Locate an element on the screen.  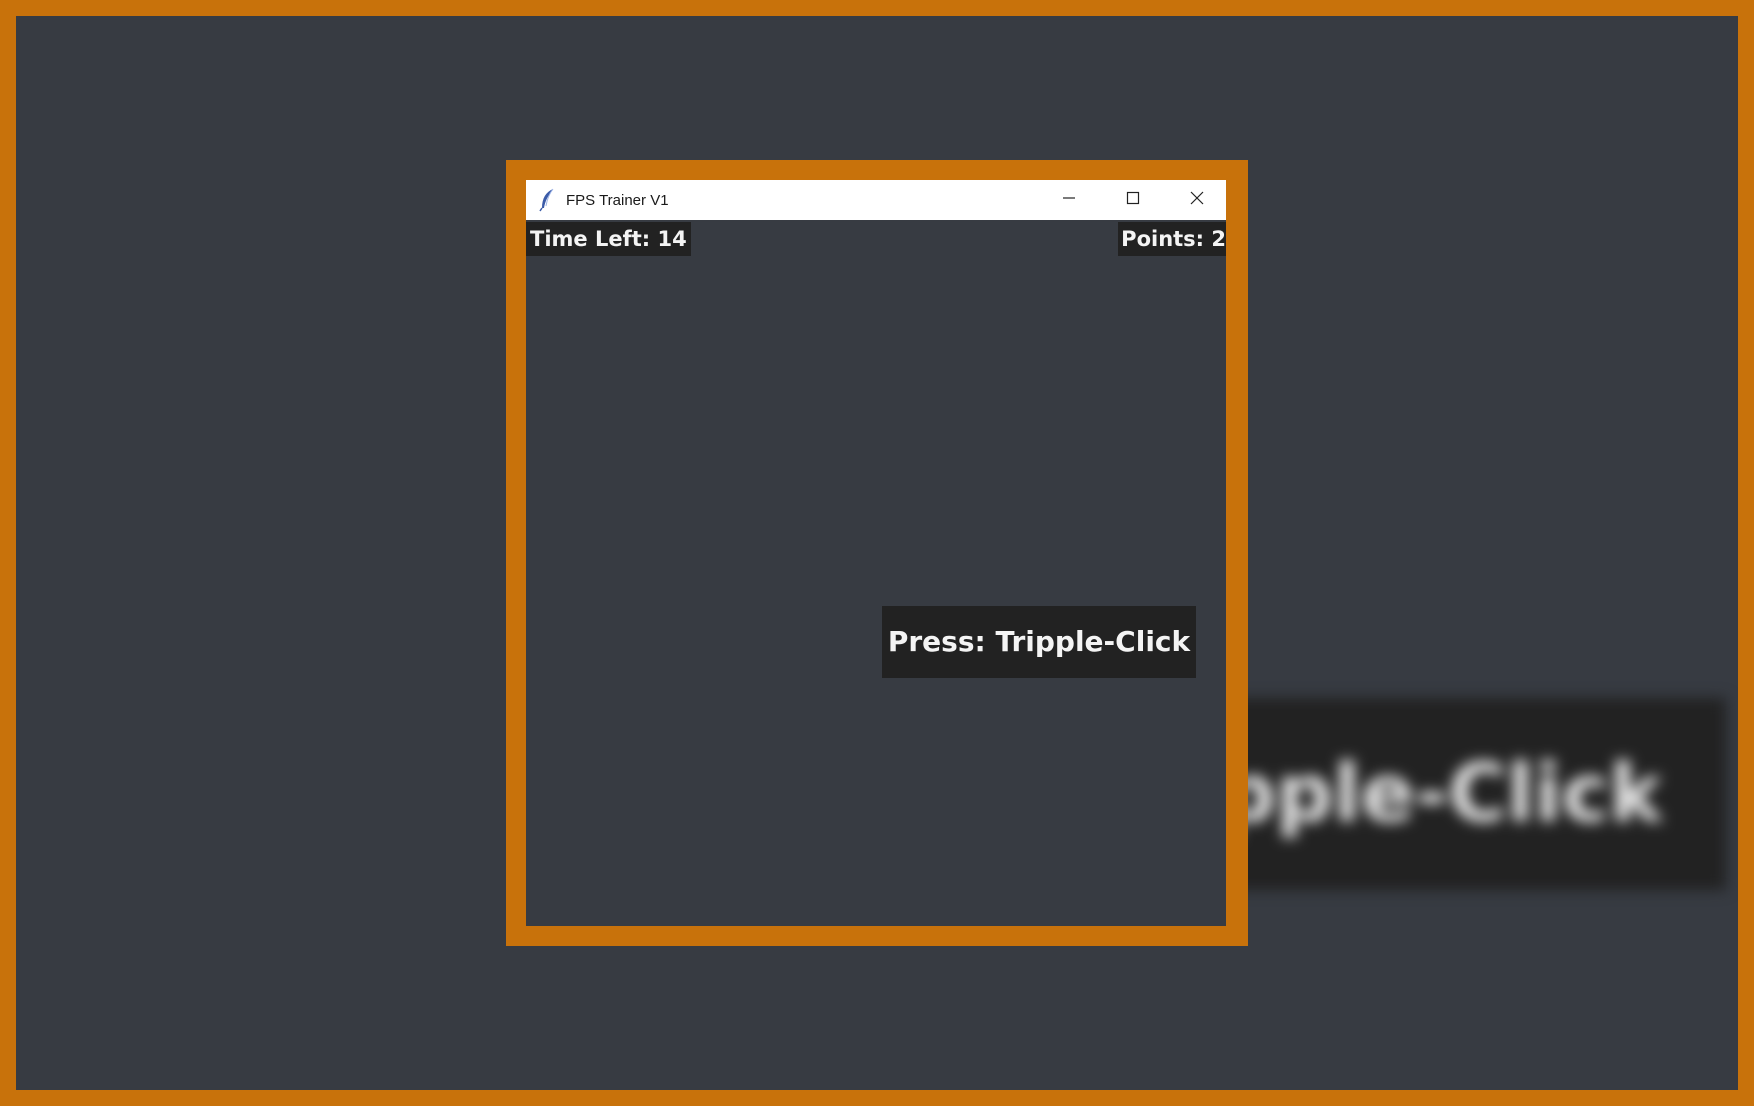
close-button is located at coordinates (1197, 200).